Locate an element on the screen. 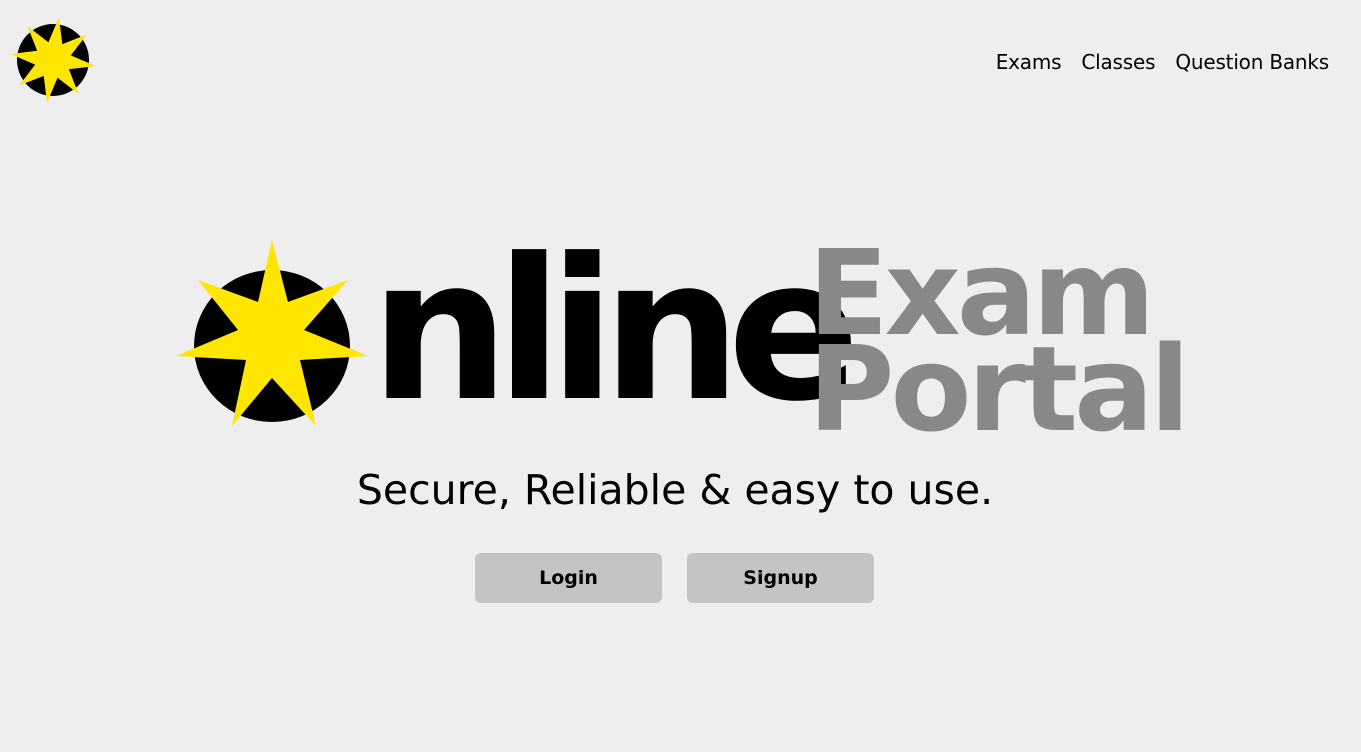 The image size is (1361, 752). logo-star-o-icon is located at coordinates (272, 333).